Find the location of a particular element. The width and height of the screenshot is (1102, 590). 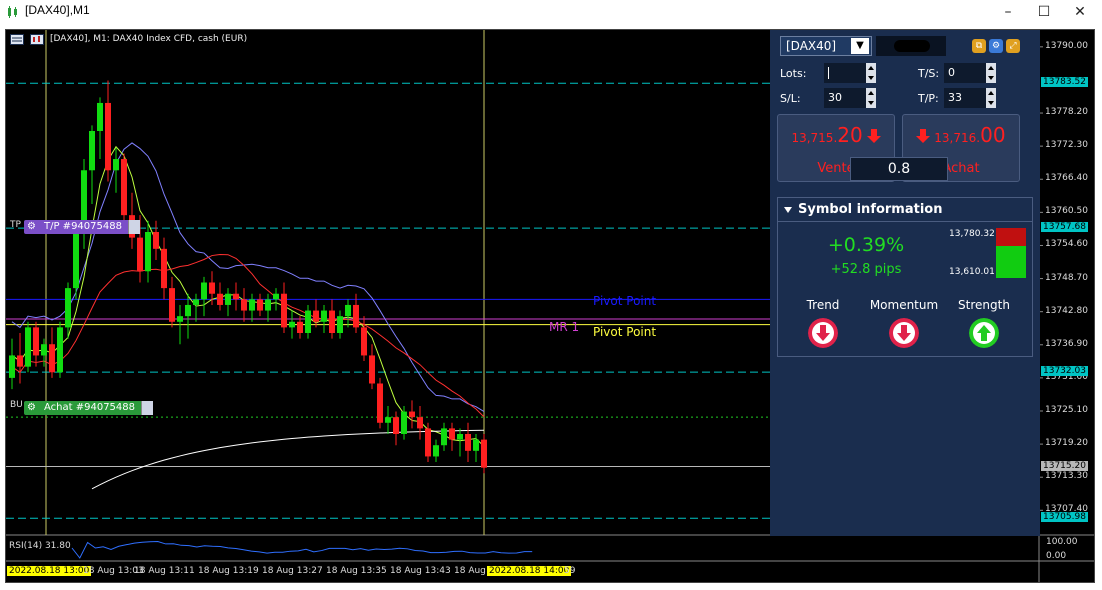

ts-label: T/S: is located at coordinates (929, 73).